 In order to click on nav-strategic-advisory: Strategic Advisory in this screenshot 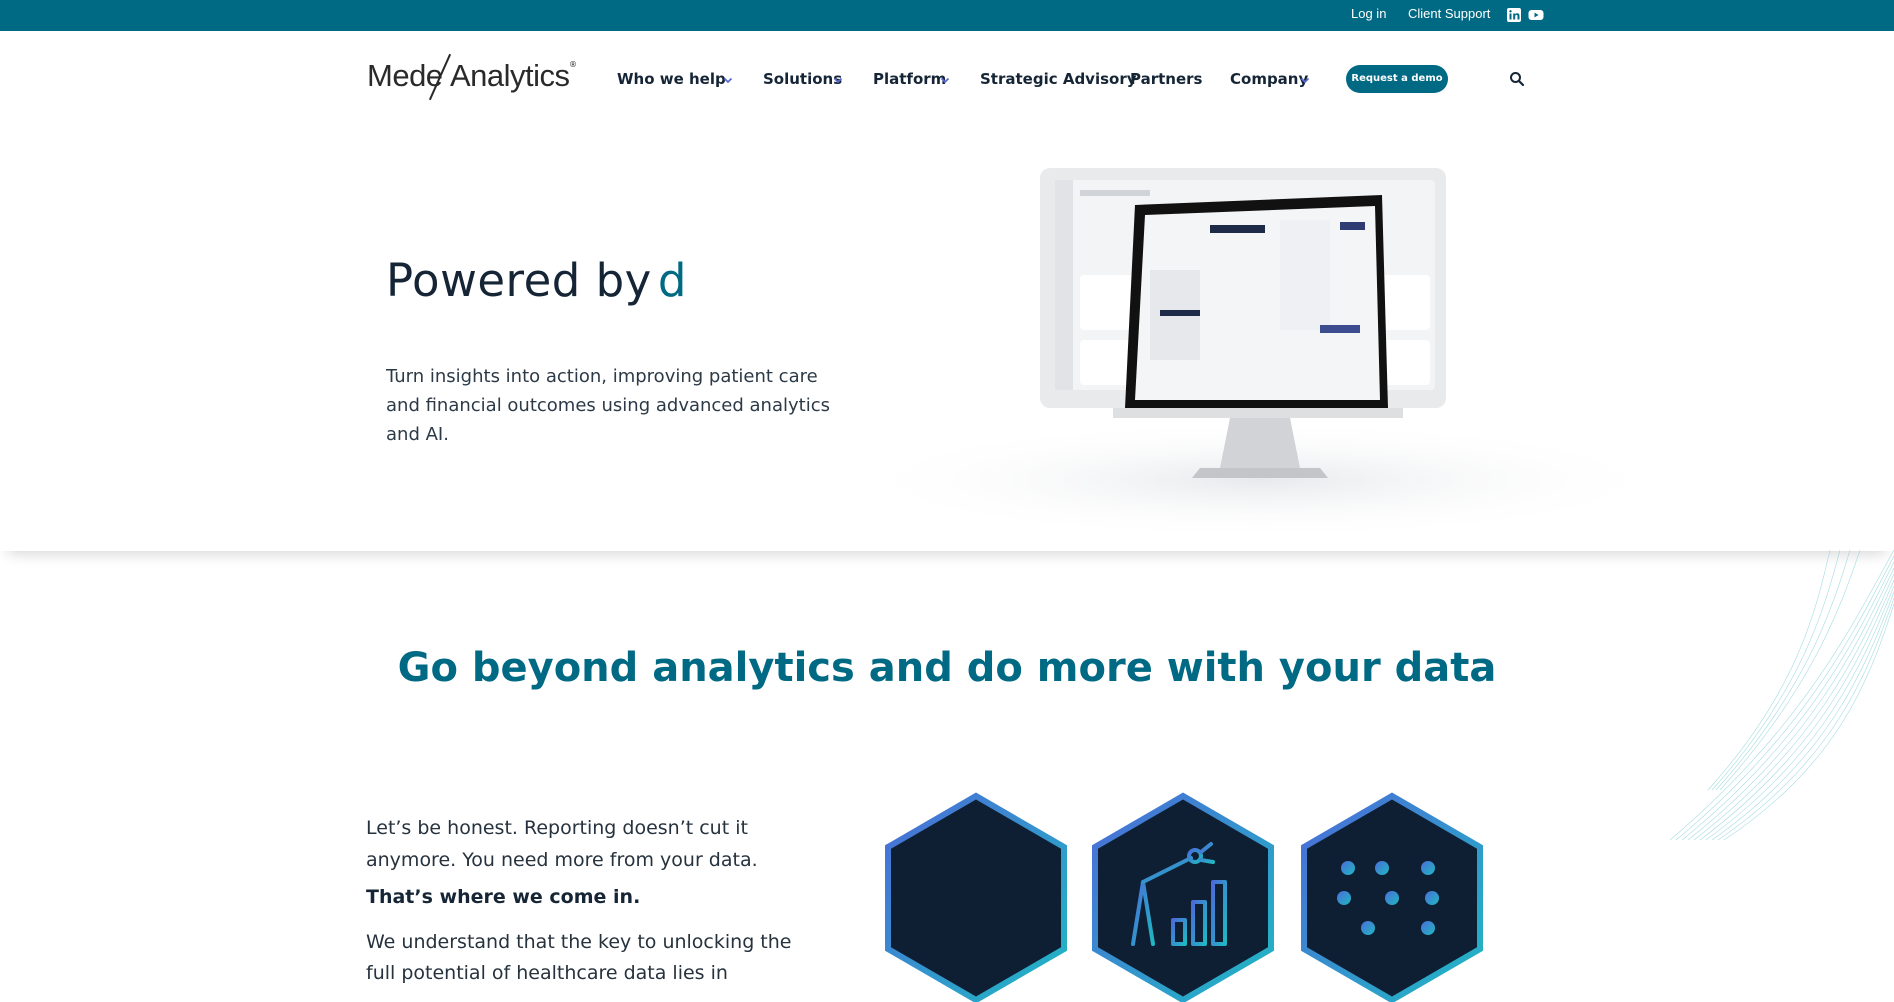, I will do `click(1058, 79)`.